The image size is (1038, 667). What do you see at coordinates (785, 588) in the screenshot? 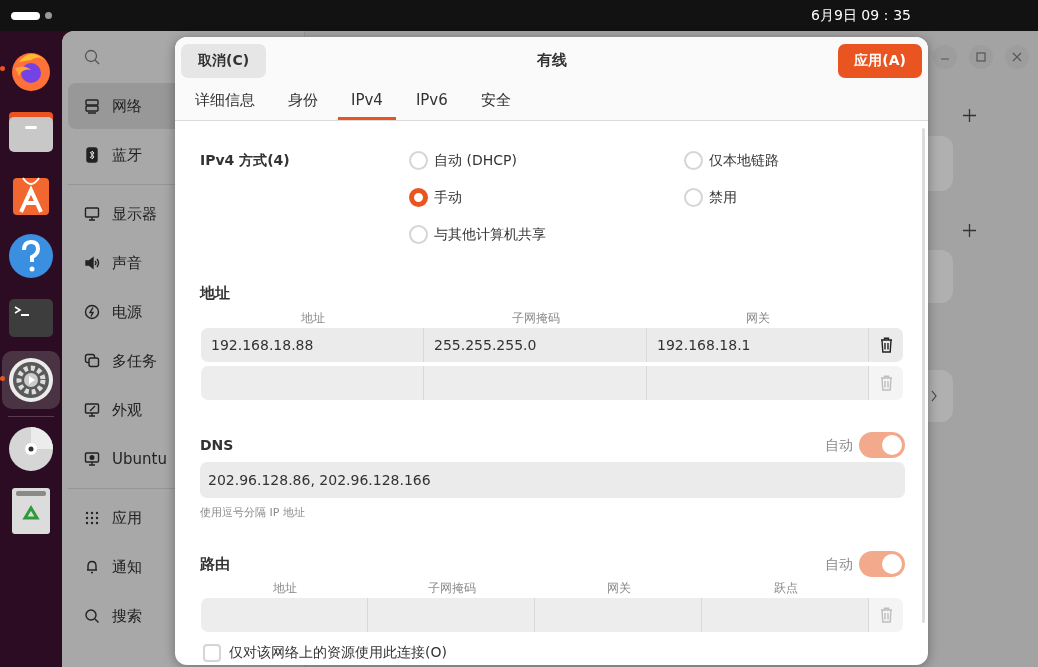
I see `column-header: 跃点` at bounding box center [785, 588].